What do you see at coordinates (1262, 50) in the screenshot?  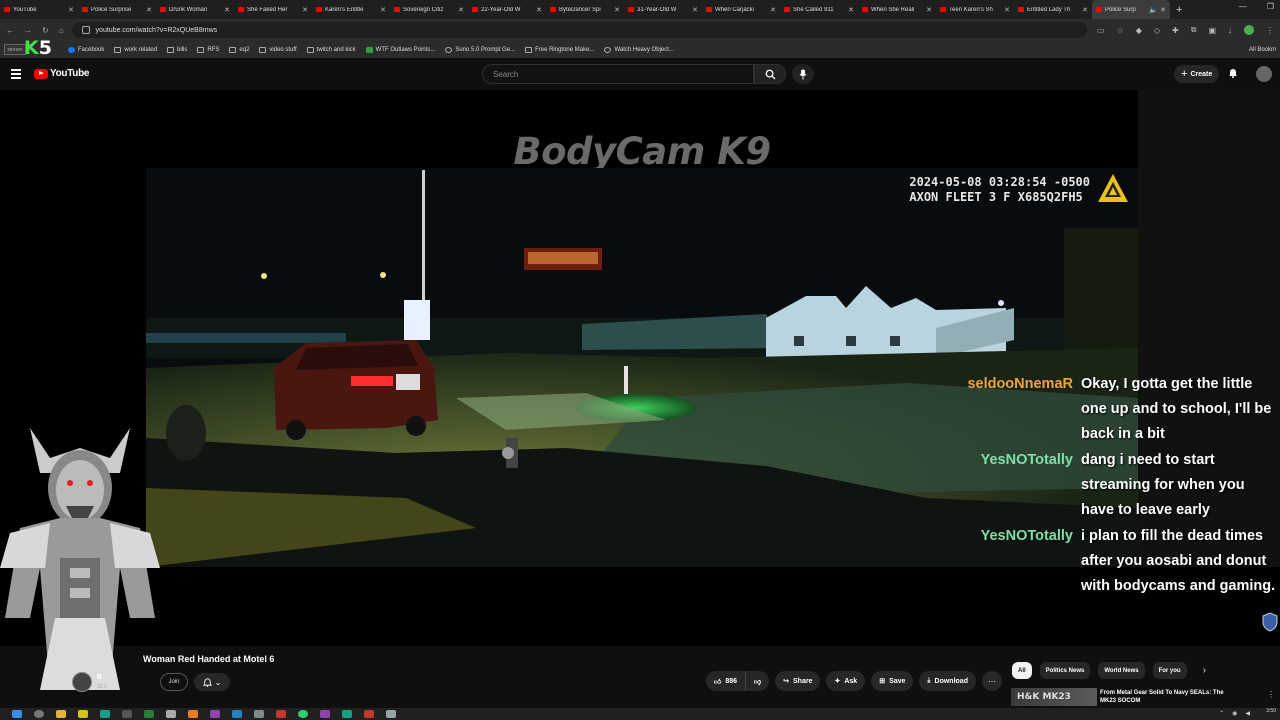 I see `all-bookmarks: All Bookm` at bounding box center [1262, 50].